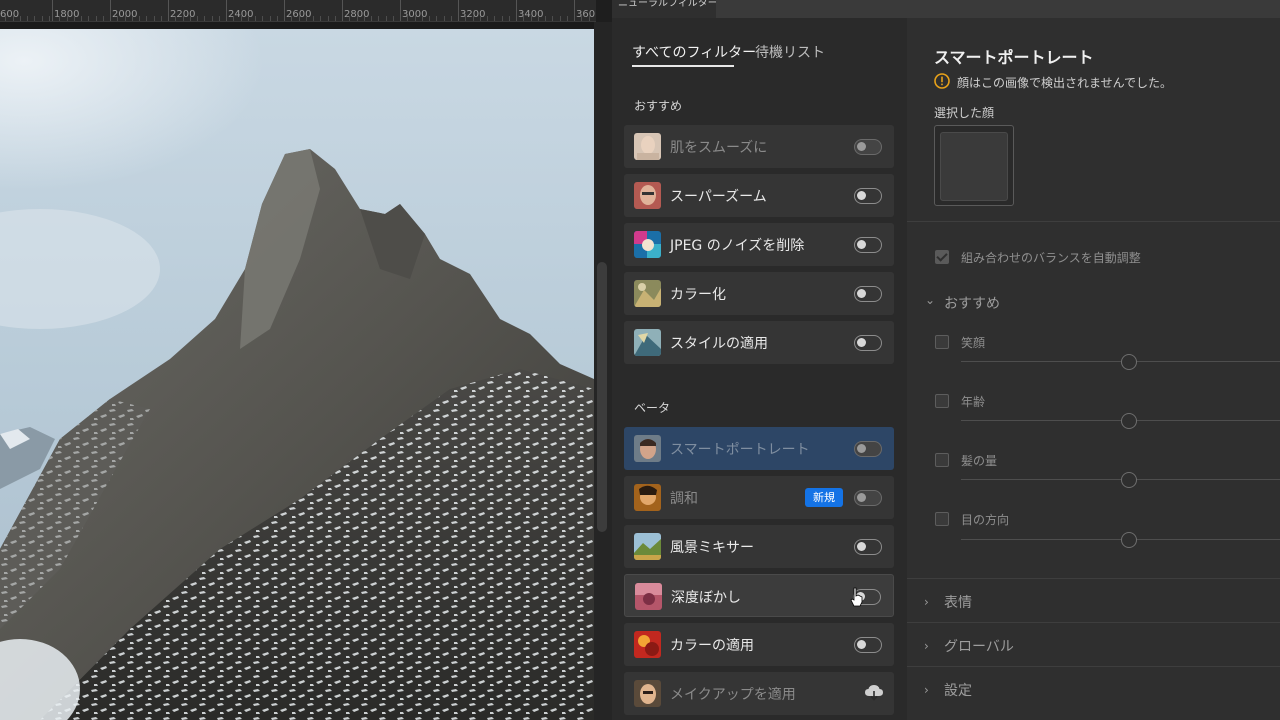 This screenshot has height=720, width=1280. What do you see at coordinates (712, 646) in the screenshot?
I see `filter-label: カラーの適用` at bounding box center [712, 646].